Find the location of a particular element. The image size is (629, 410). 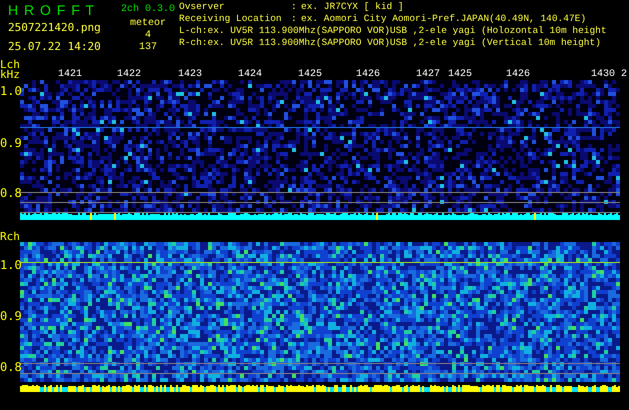

info-value: ex. JR7CYX [ kid ] is located at coordinates (352, 7).